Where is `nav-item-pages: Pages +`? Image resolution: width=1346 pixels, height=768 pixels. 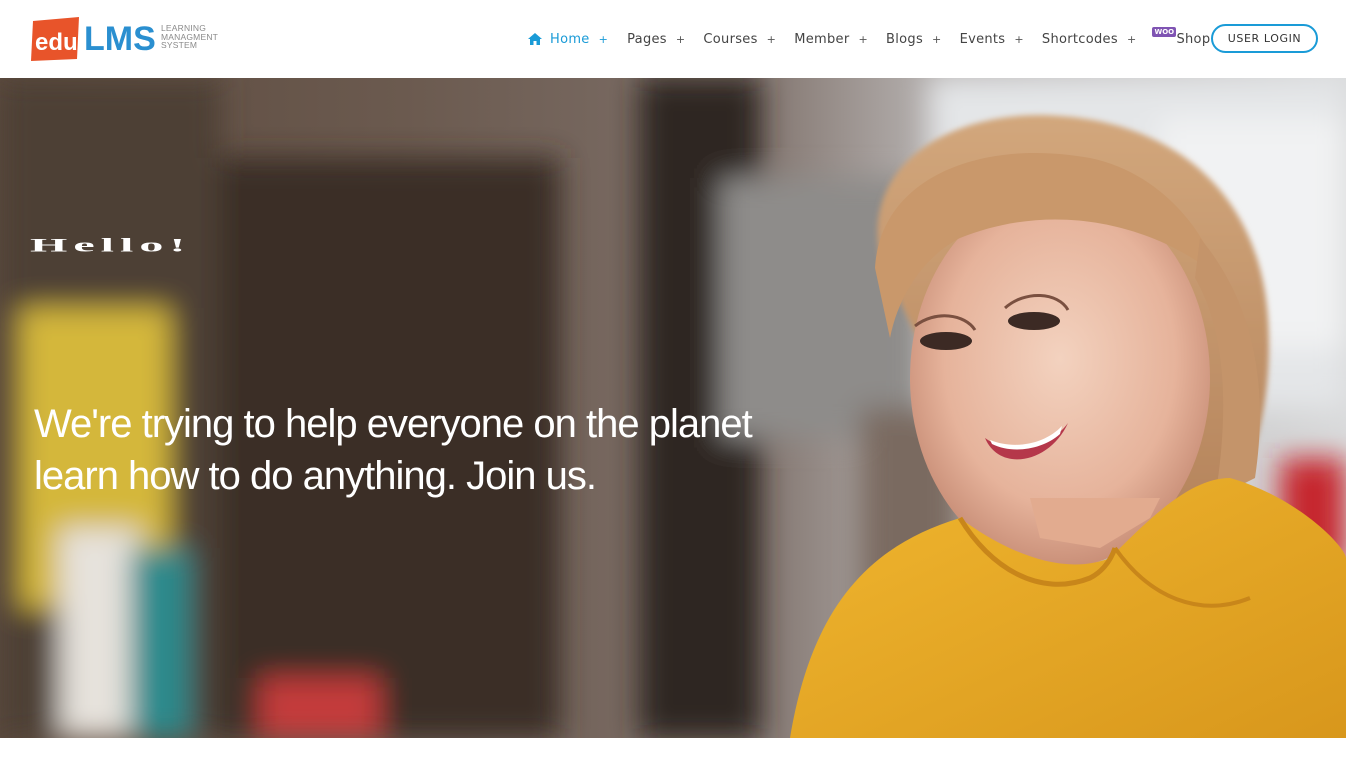 nav-item-pages: Pages + is located at coordinates (656, 39).